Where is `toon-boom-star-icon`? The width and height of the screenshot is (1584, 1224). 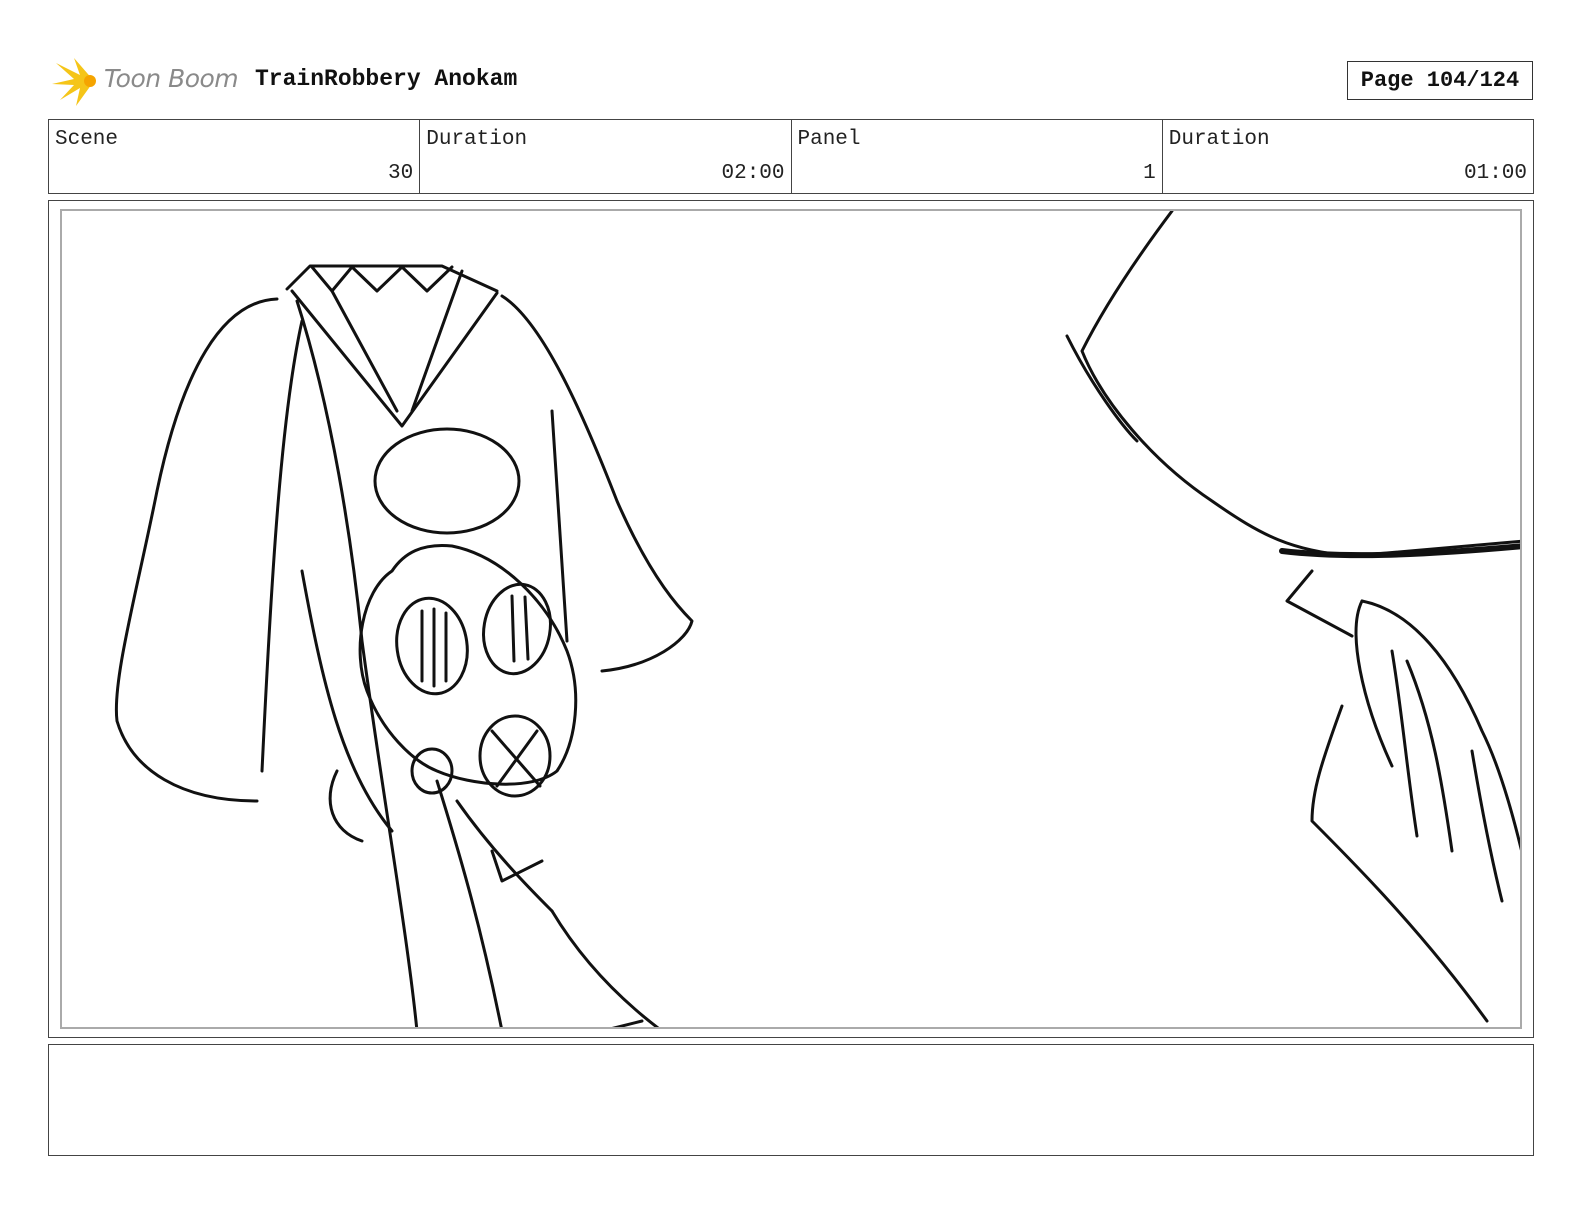 toon-boom-star-icon is located at coordinates (74, 82).